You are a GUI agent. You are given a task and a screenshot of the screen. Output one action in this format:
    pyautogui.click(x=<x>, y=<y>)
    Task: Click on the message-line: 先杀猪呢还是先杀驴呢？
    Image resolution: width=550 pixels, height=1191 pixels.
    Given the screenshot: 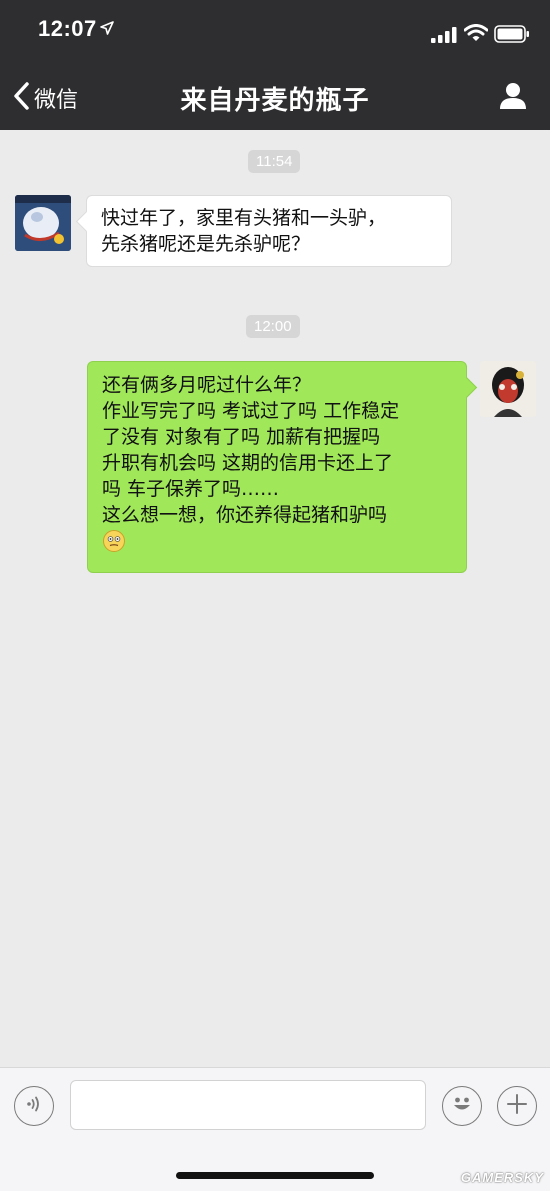 What is the action you would take?
    pyautogui.click(x=206, y=244)
    